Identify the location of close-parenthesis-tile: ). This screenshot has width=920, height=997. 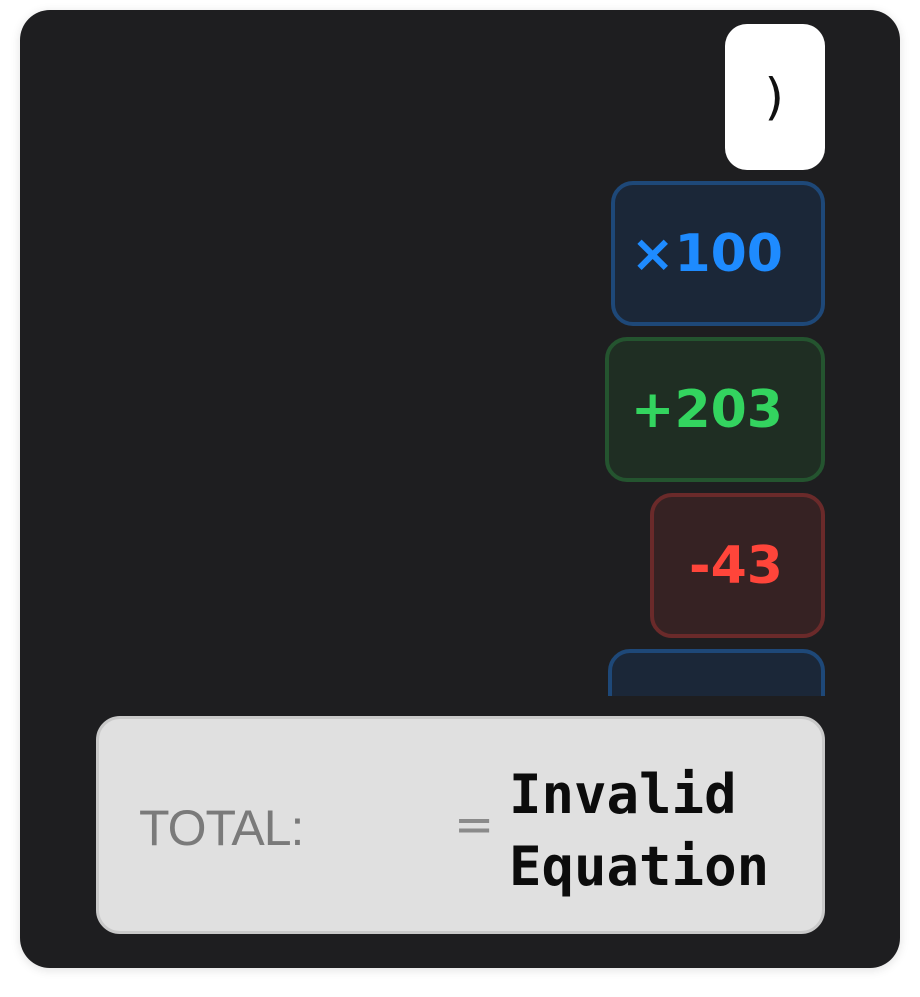
(775, 97).